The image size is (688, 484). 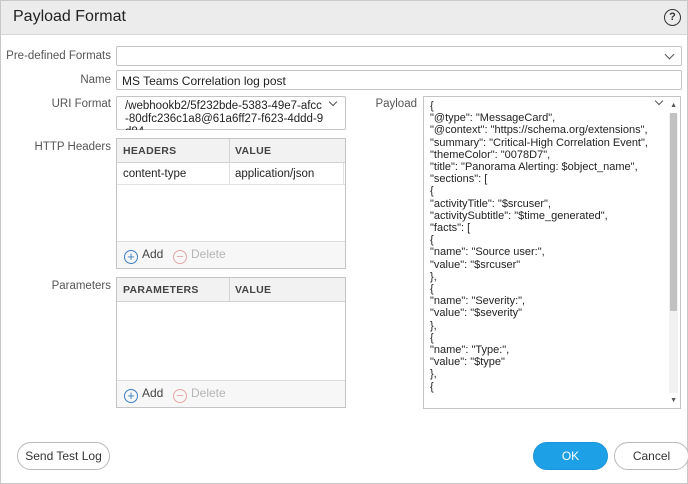 I want to click on name-input: MS Teams Correlation log post, so click(x=399, y=80).